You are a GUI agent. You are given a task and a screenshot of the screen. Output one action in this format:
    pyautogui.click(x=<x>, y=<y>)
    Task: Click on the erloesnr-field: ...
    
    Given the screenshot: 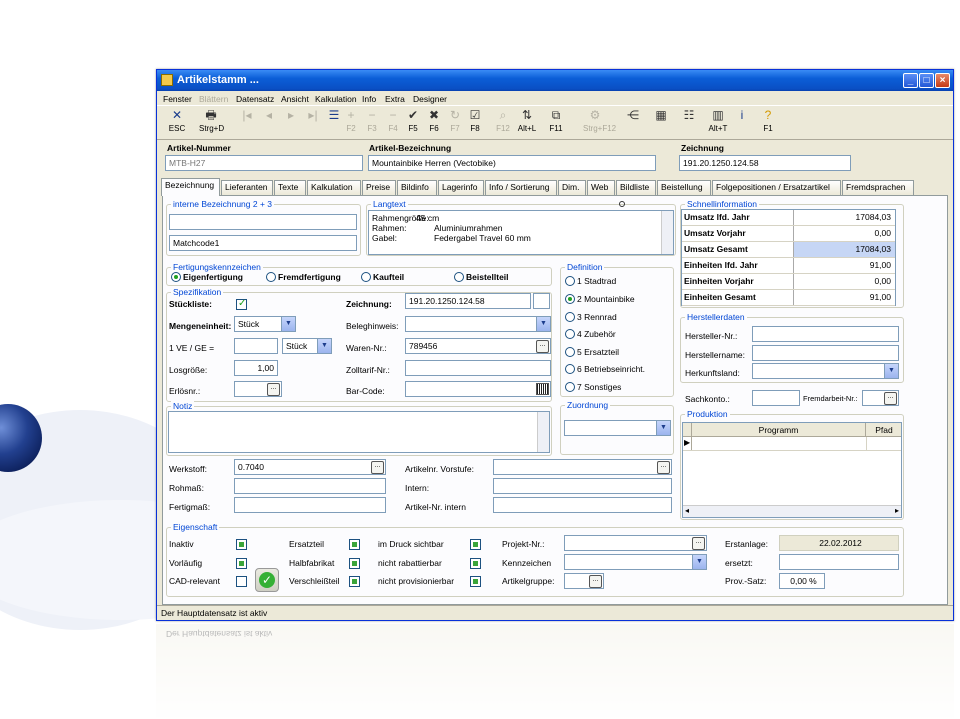 What is the action you would take?
    pyautogui.click(x=258, y=389)
    